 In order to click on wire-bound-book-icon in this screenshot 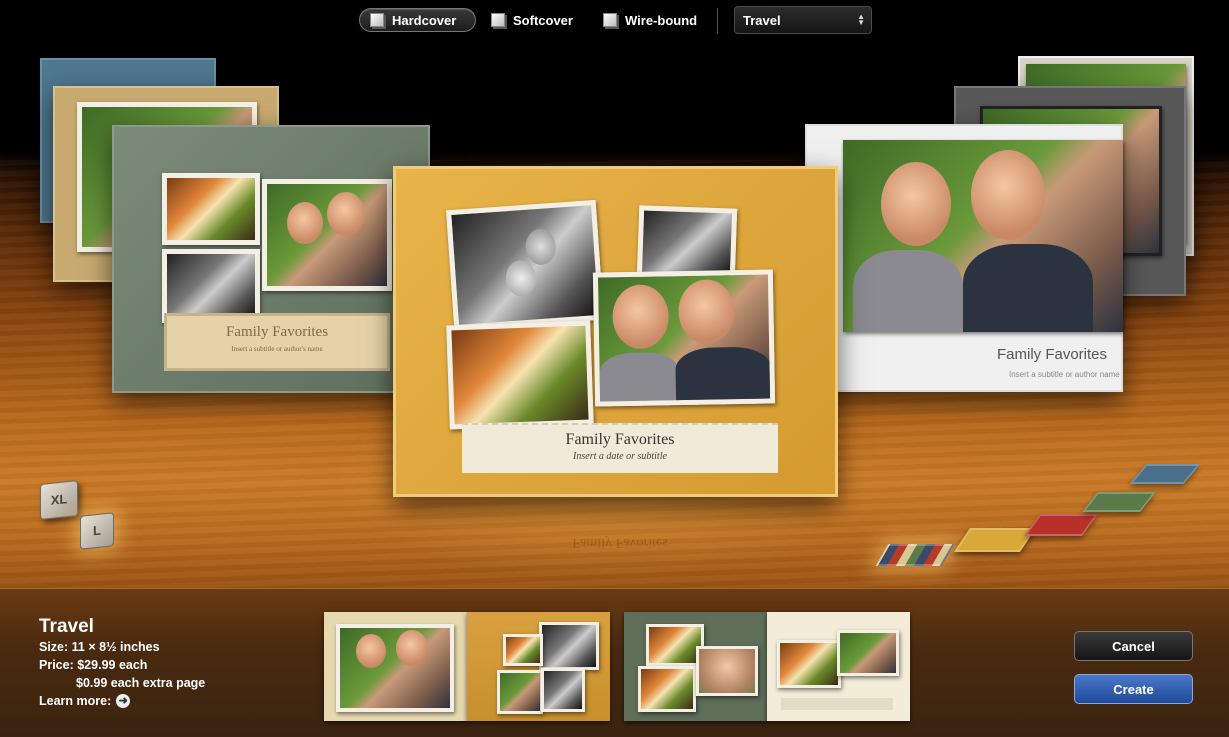, I will do `click(610, 20)`.